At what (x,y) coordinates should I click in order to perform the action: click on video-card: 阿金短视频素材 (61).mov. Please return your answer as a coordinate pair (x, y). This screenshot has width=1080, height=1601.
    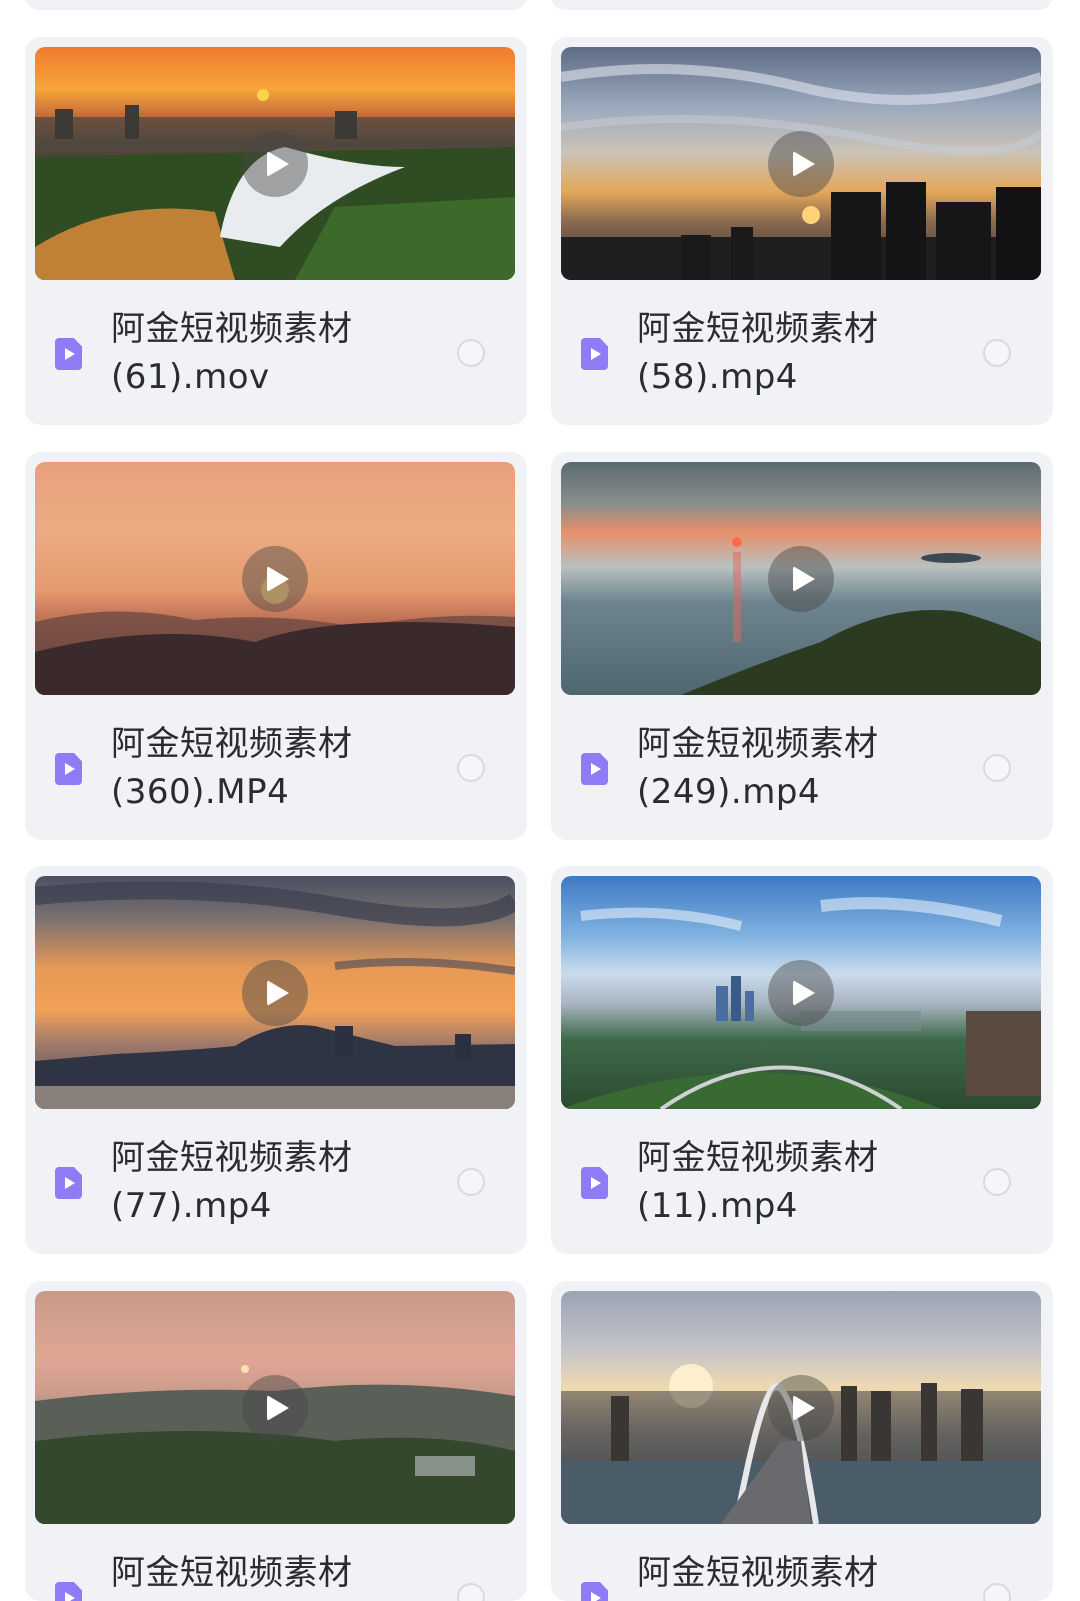
    Looking at the image, I should click on (276, 231).